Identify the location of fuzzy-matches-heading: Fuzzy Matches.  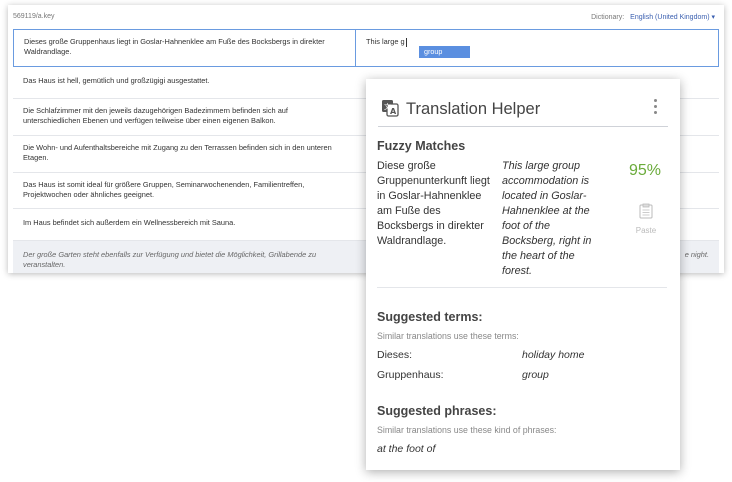
(421, 146).